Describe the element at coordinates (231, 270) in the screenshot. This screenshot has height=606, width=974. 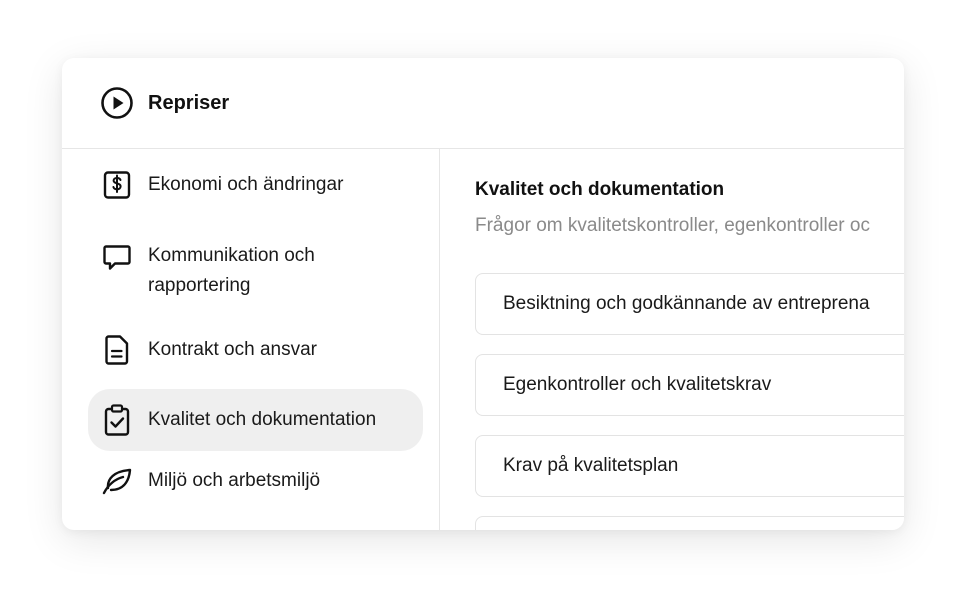
I see `sidebar-item-label: Kommunikation och rapportering` at that location.